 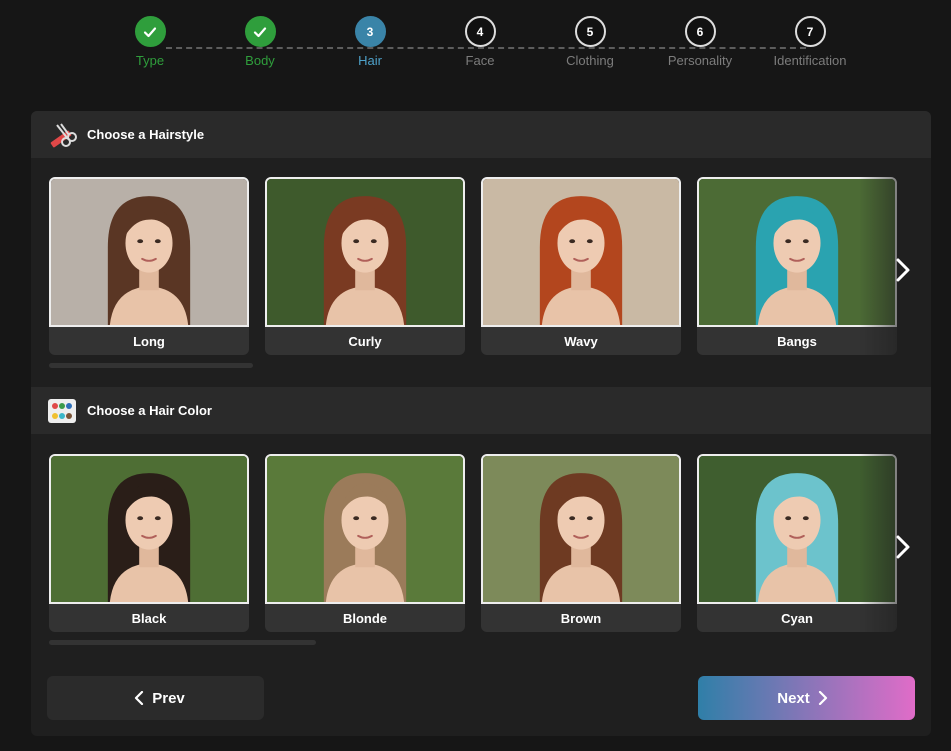 I want to click on step-personality: 6 Personality, so click(x=700, y=42).